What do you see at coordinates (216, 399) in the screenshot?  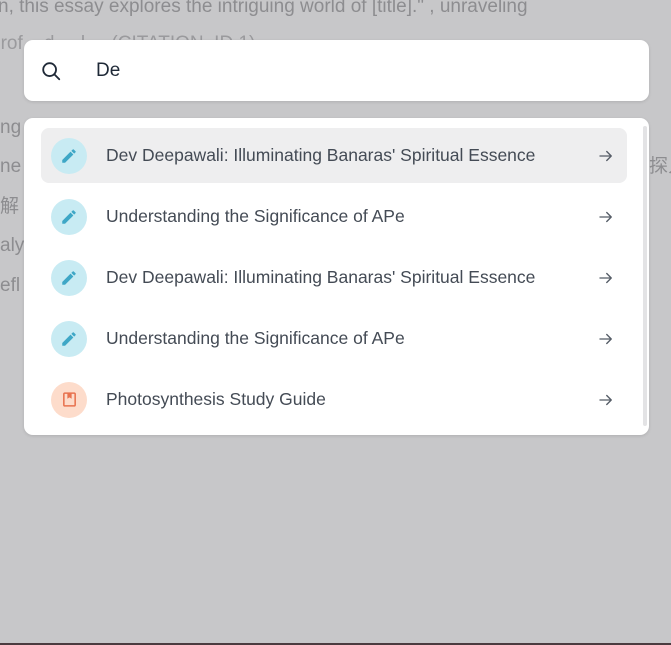 I see `result-label: Photosynthesis Study Guide` at bounding box center [216, 399].